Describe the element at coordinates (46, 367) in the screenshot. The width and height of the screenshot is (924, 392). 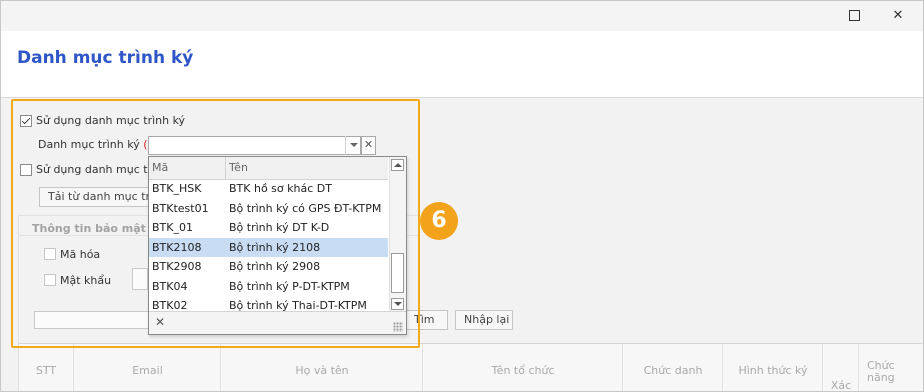
I see `column-header: STT` at that location.